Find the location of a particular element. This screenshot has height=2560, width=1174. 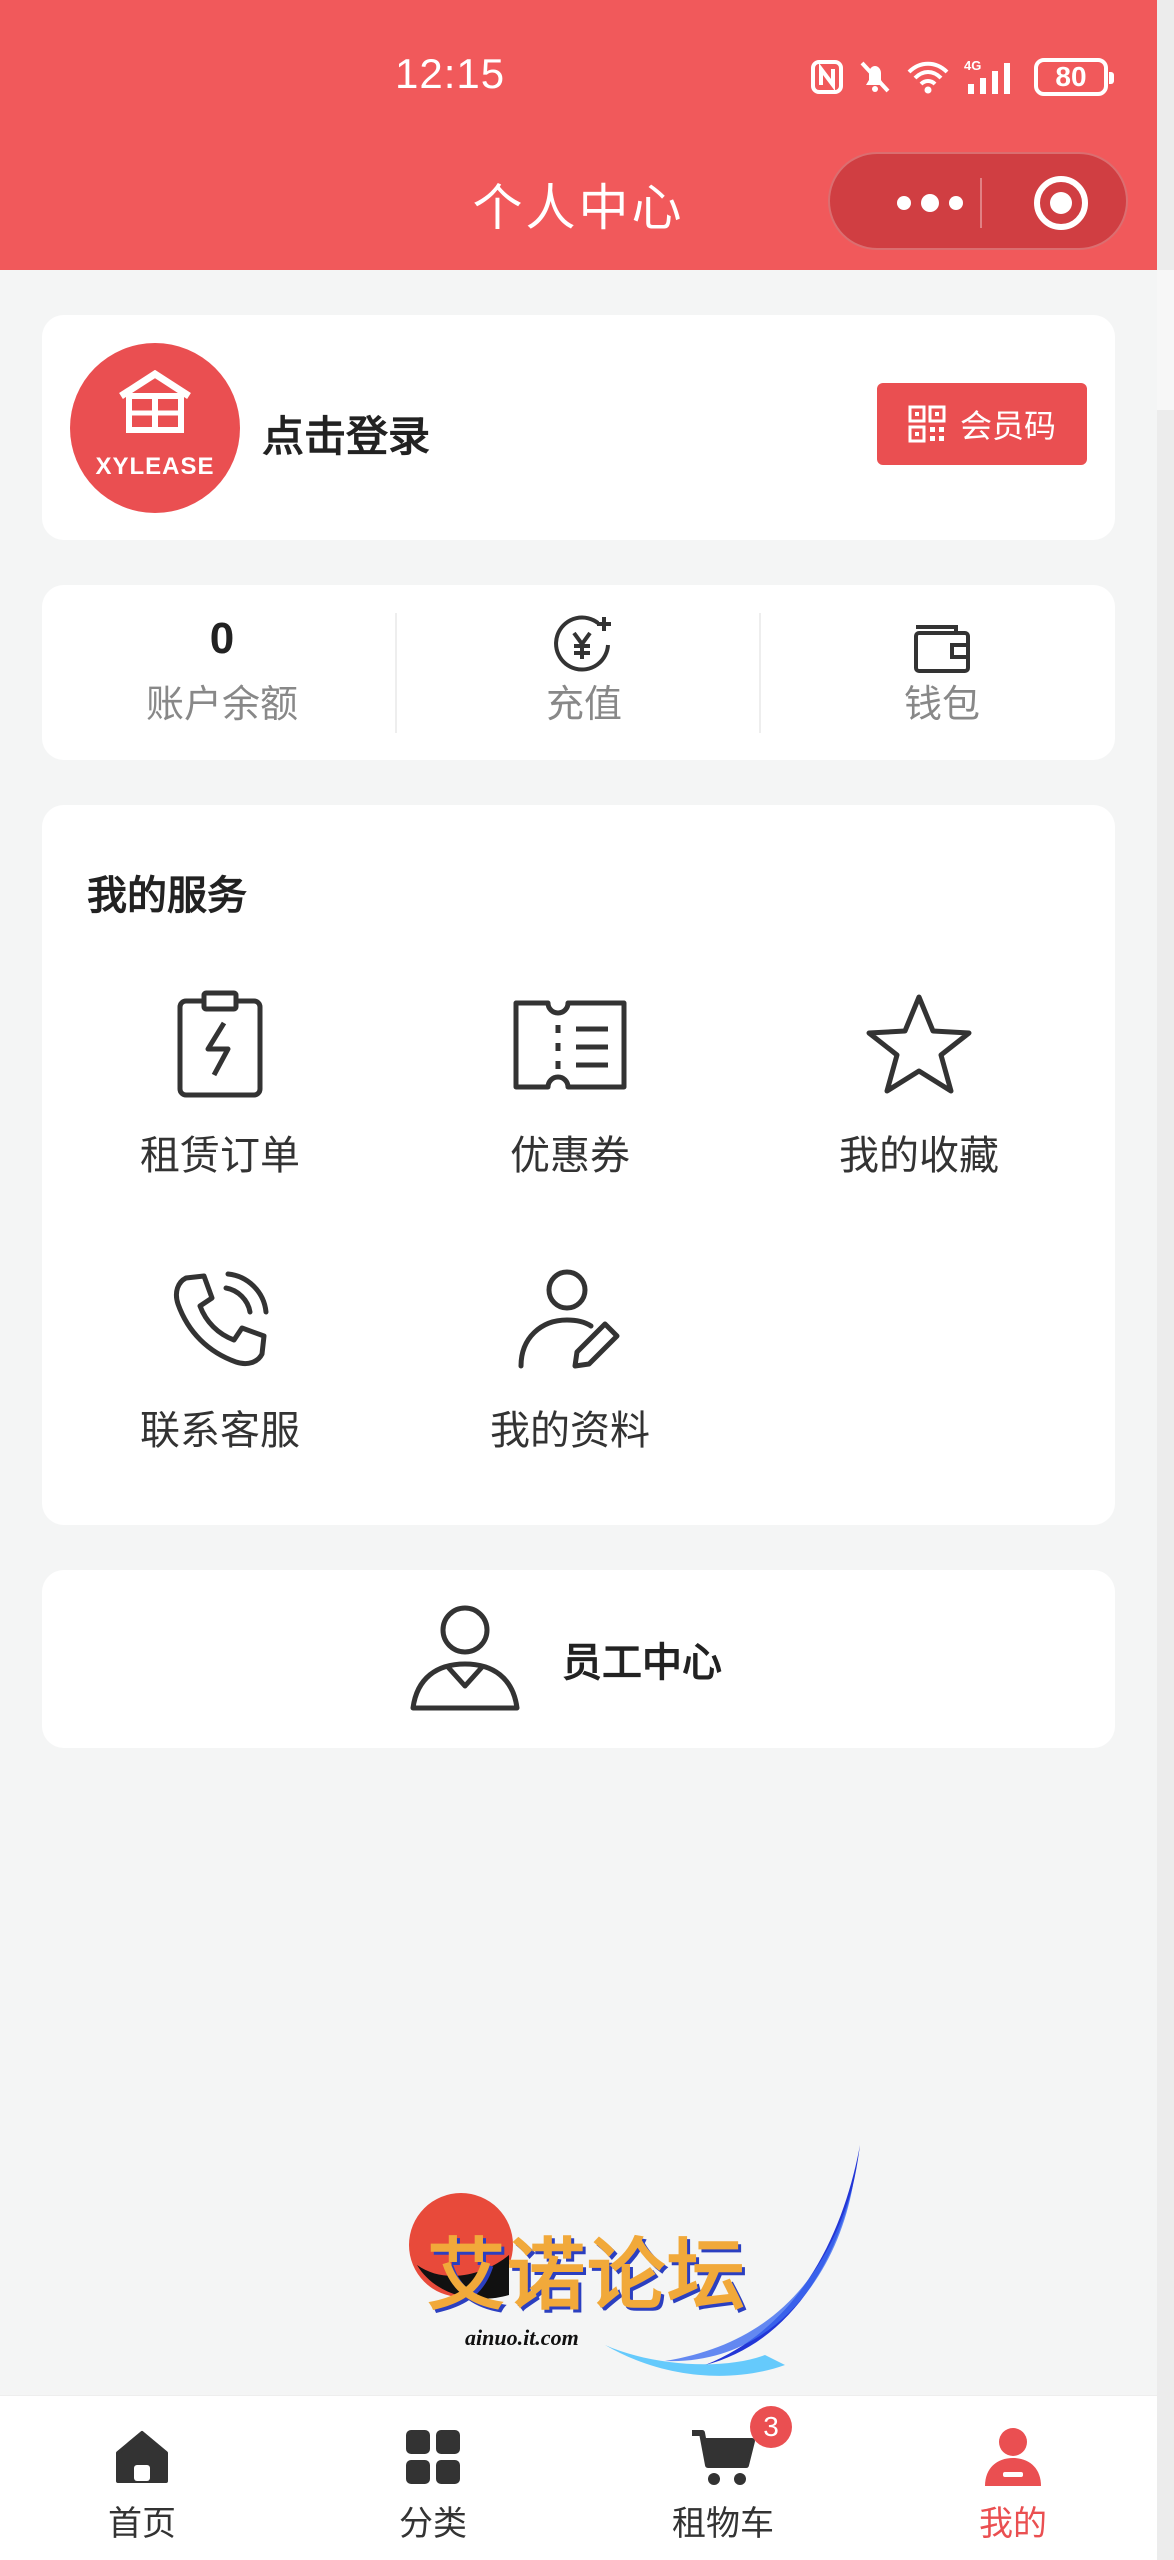

status-time: 12:15 is located at coordinates (450, 73).